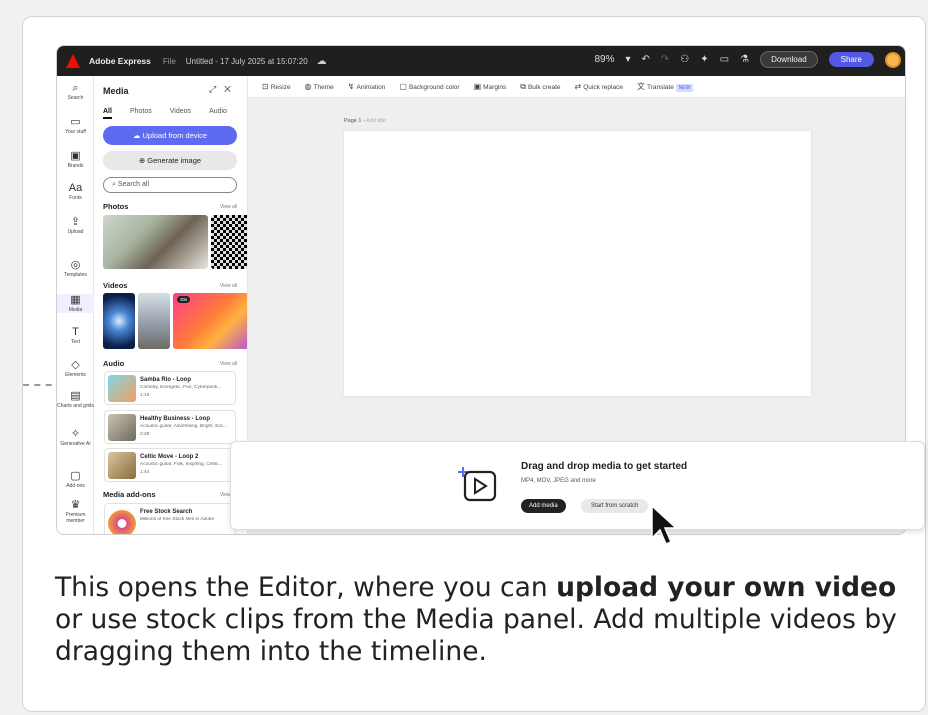 The height and width of the screenshot is (715, 928). I want to click on toolbar-label: Theme, so click(323, 87).